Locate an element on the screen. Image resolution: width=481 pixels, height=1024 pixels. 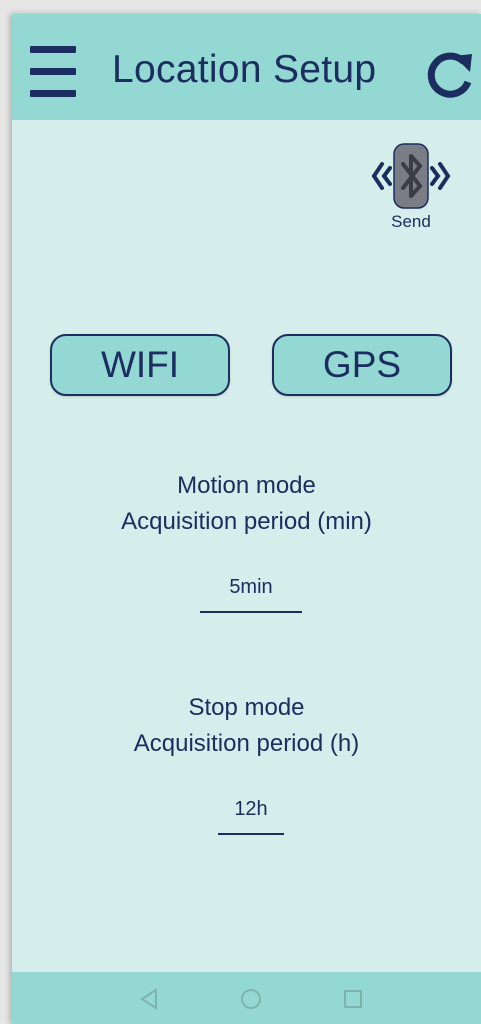
page-title: Location Setup is located at coordinates (244, 69).